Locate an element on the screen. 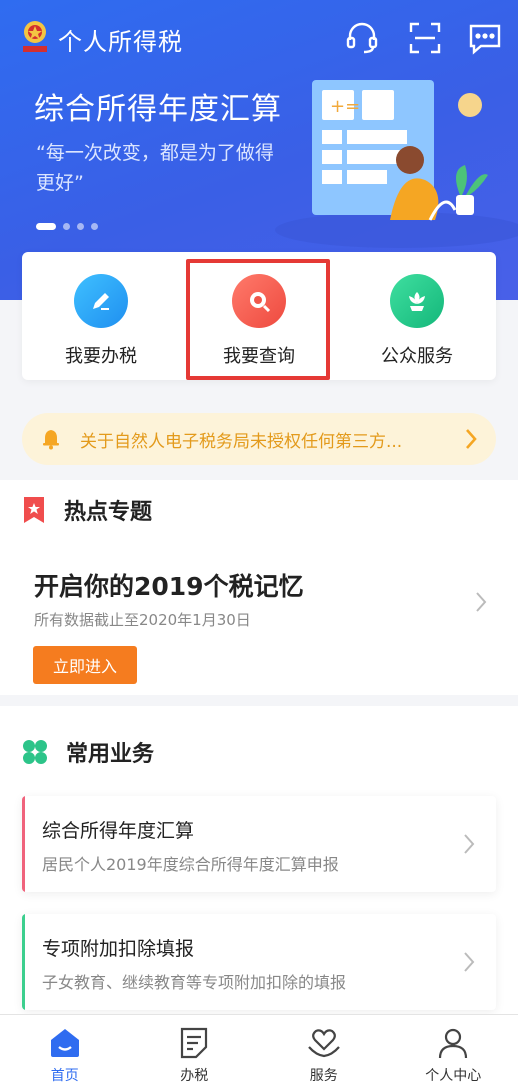 The image size is (518, 1088). bell-icon is located at coordinates (51, 440).